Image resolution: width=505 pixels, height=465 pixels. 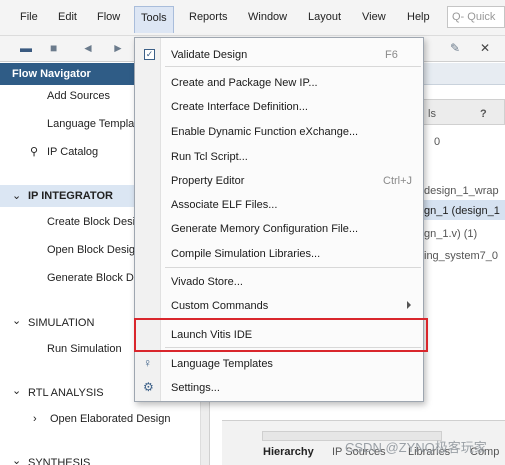 I want to click on menu-tools: Tools, so click(x=154, y=19).